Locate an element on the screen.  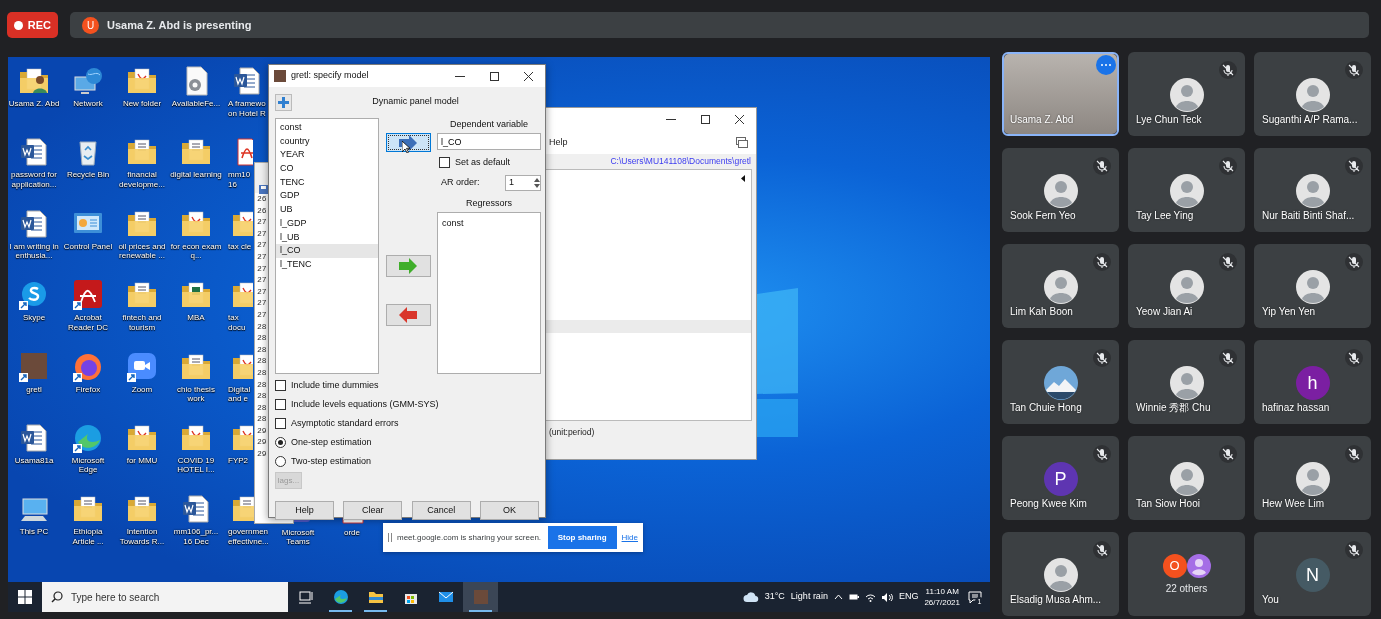
dialog-button: OK is located at coordinates (509, 510).